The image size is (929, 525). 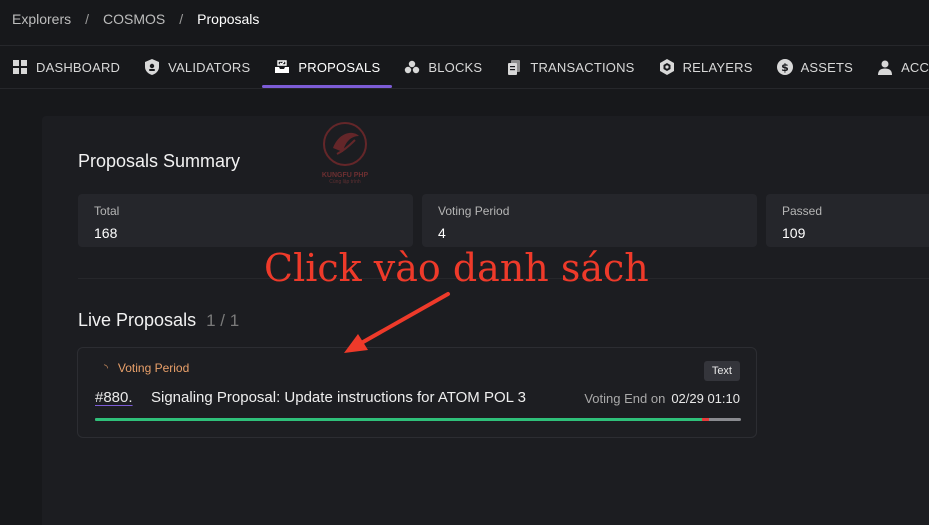 I want to click on tab-label: BLOCKS, so click(x=455, y=67).